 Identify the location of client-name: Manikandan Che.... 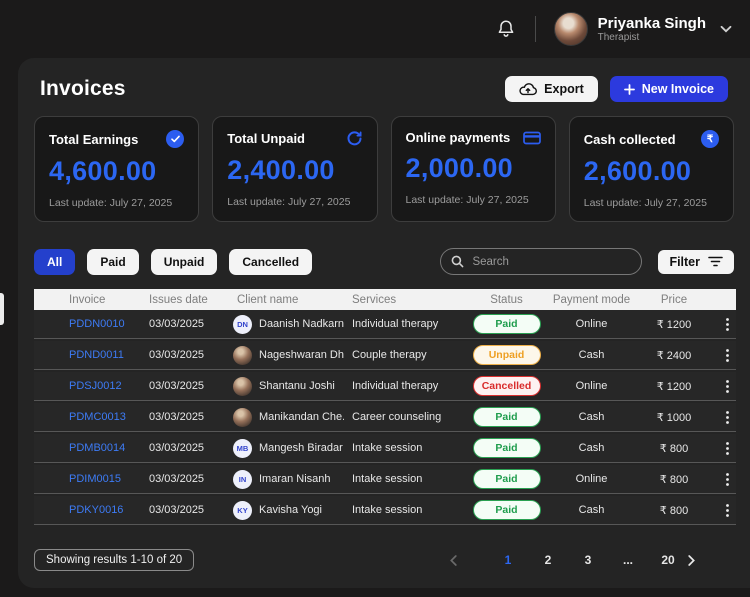
(301, 417).